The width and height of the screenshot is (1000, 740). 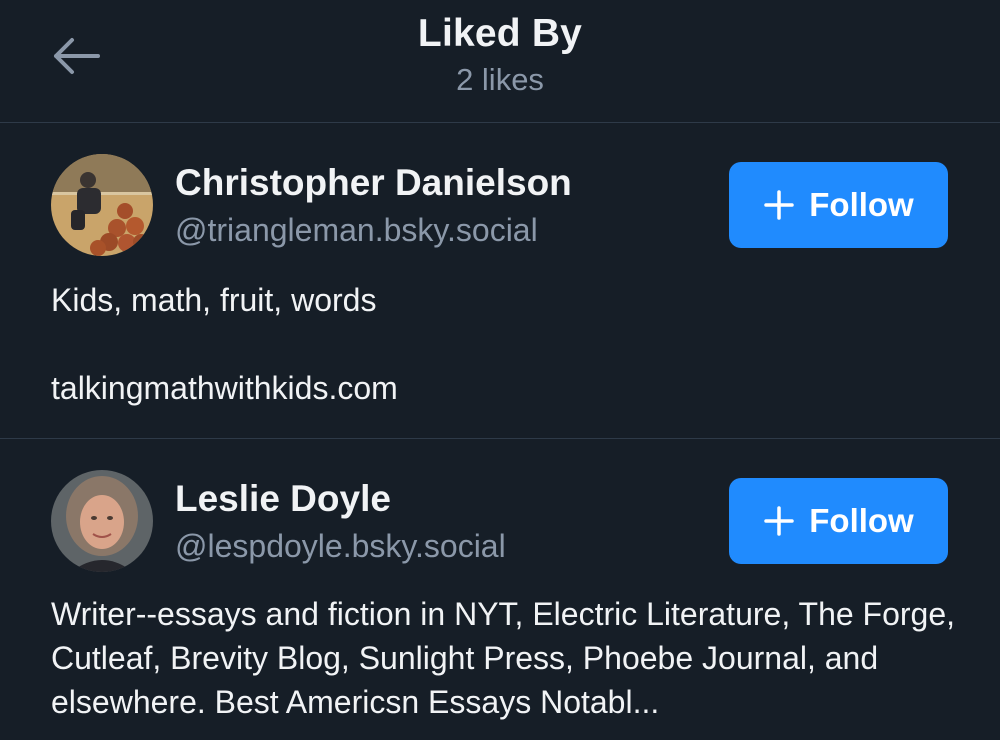 What do you see at coordinates (283, 499) in the screenshot?
I see `user-name: Leslie Doyle` at bounding box center [283, 499].